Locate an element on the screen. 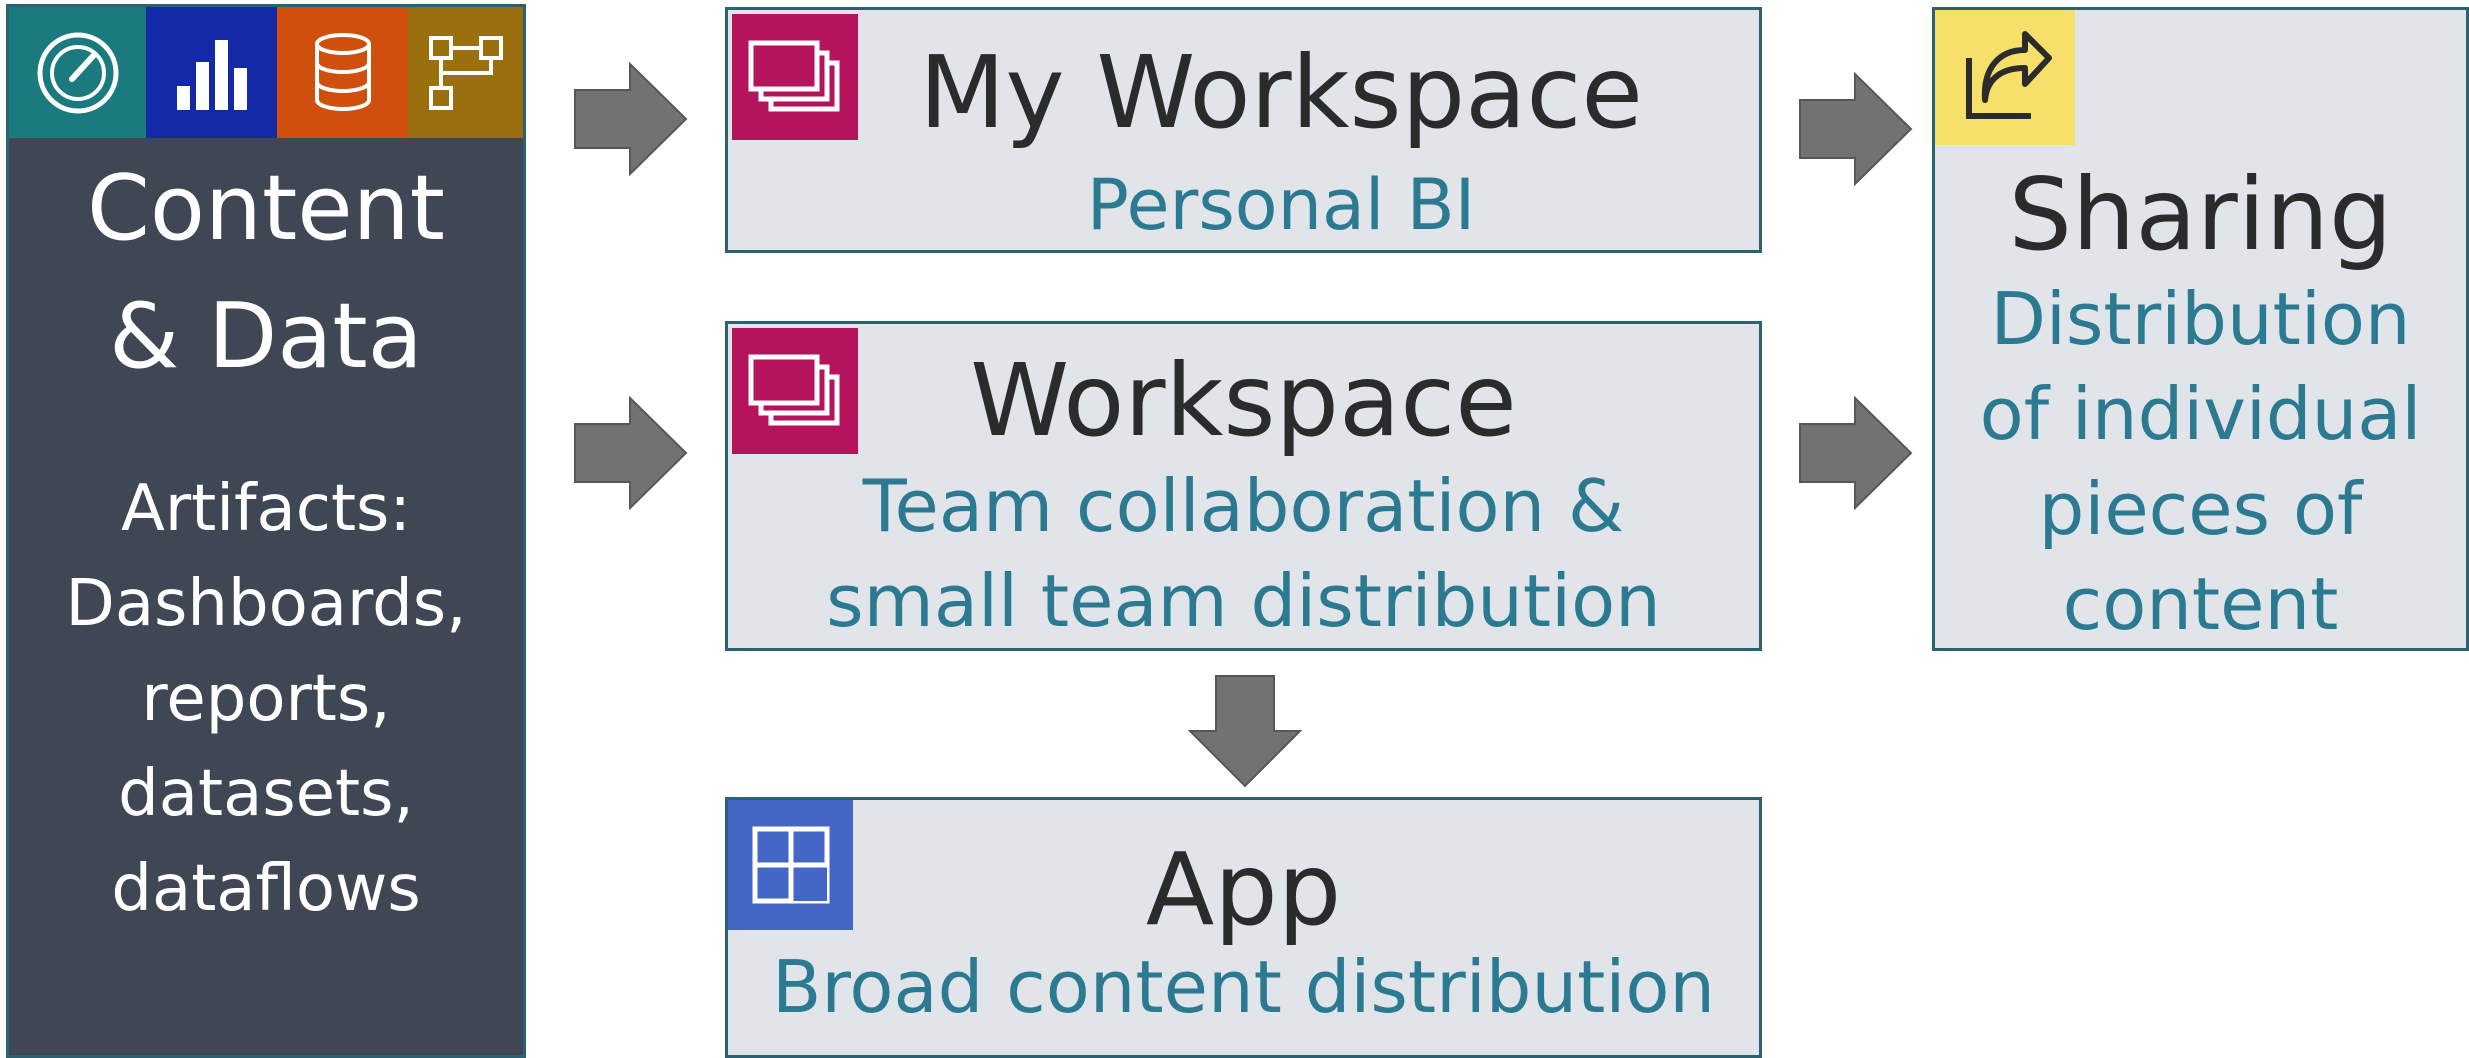 The height and width of the screenshot is (1058, 2469). my-workspace-box: My Workspace Personal BI is located at coordinates (1243, 130).